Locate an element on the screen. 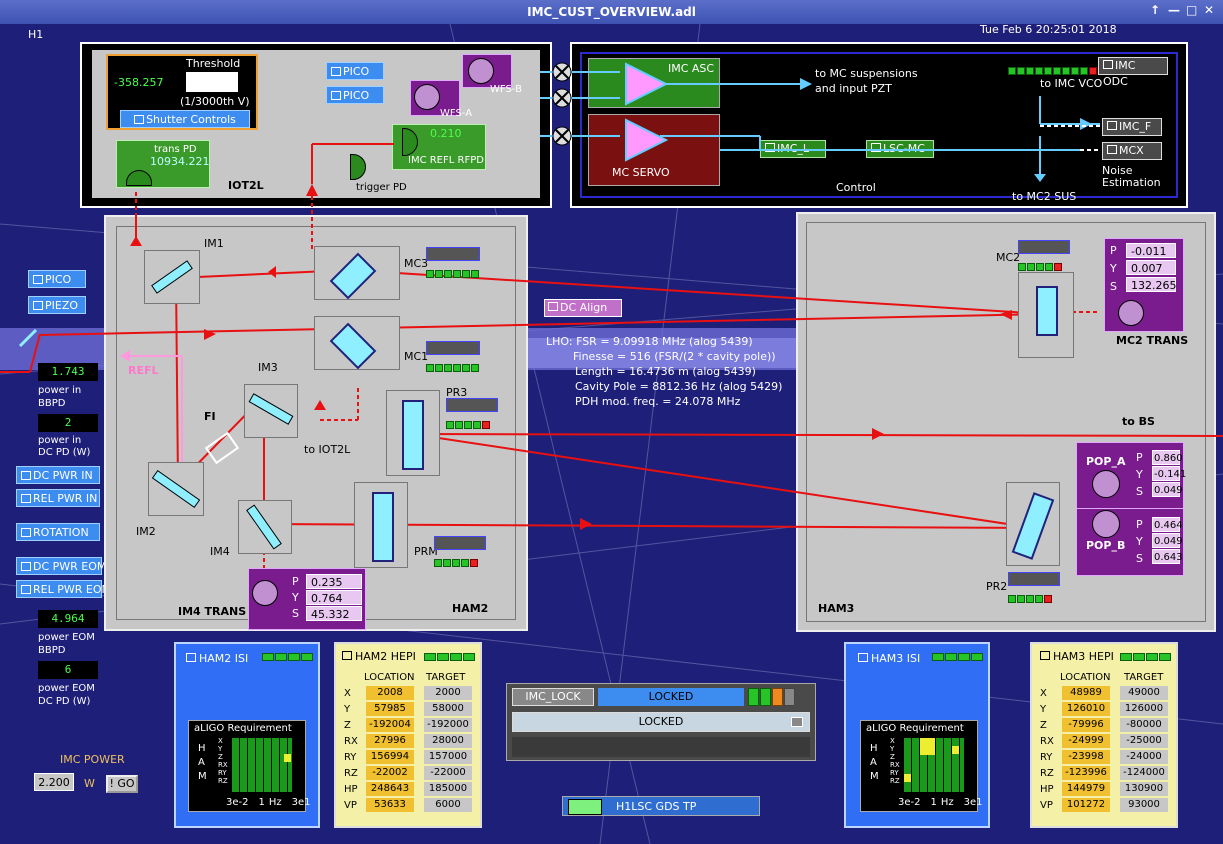  hepi-target: -192000 is located at coordinates (448, 725).